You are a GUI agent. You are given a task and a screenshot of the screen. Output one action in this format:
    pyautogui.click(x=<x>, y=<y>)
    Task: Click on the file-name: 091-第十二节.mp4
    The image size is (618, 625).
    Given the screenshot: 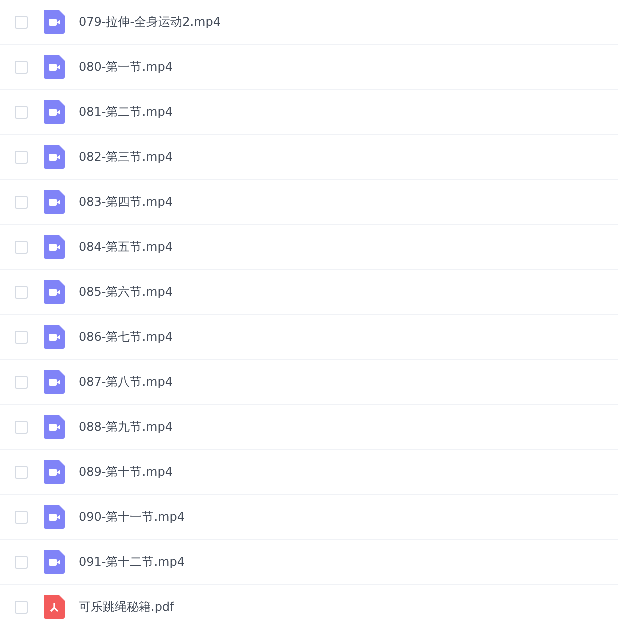 What is the action you would take?
    pyautogui.click(x=132, y=562)
    